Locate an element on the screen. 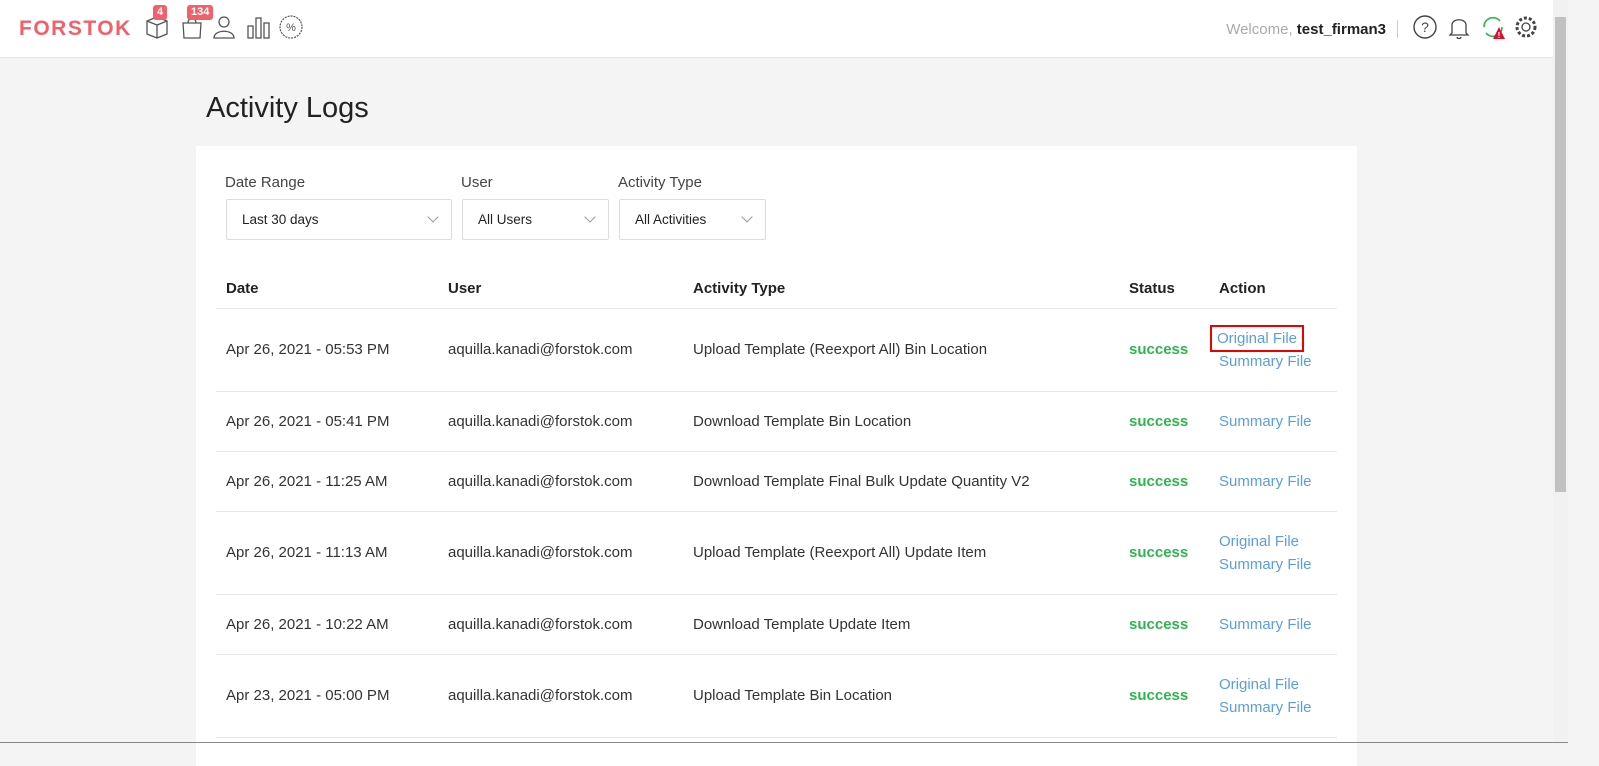 Image resolution: width=1599 pixels, height=766 pixels. date-cell: Apr 26, 2021 - 05:53 PM is located at coordinates (327, 350).